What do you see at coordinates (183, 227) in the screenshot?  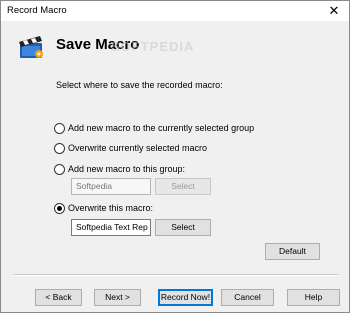 I see `select-macro-button: Select` at bounding box center [183, 227].